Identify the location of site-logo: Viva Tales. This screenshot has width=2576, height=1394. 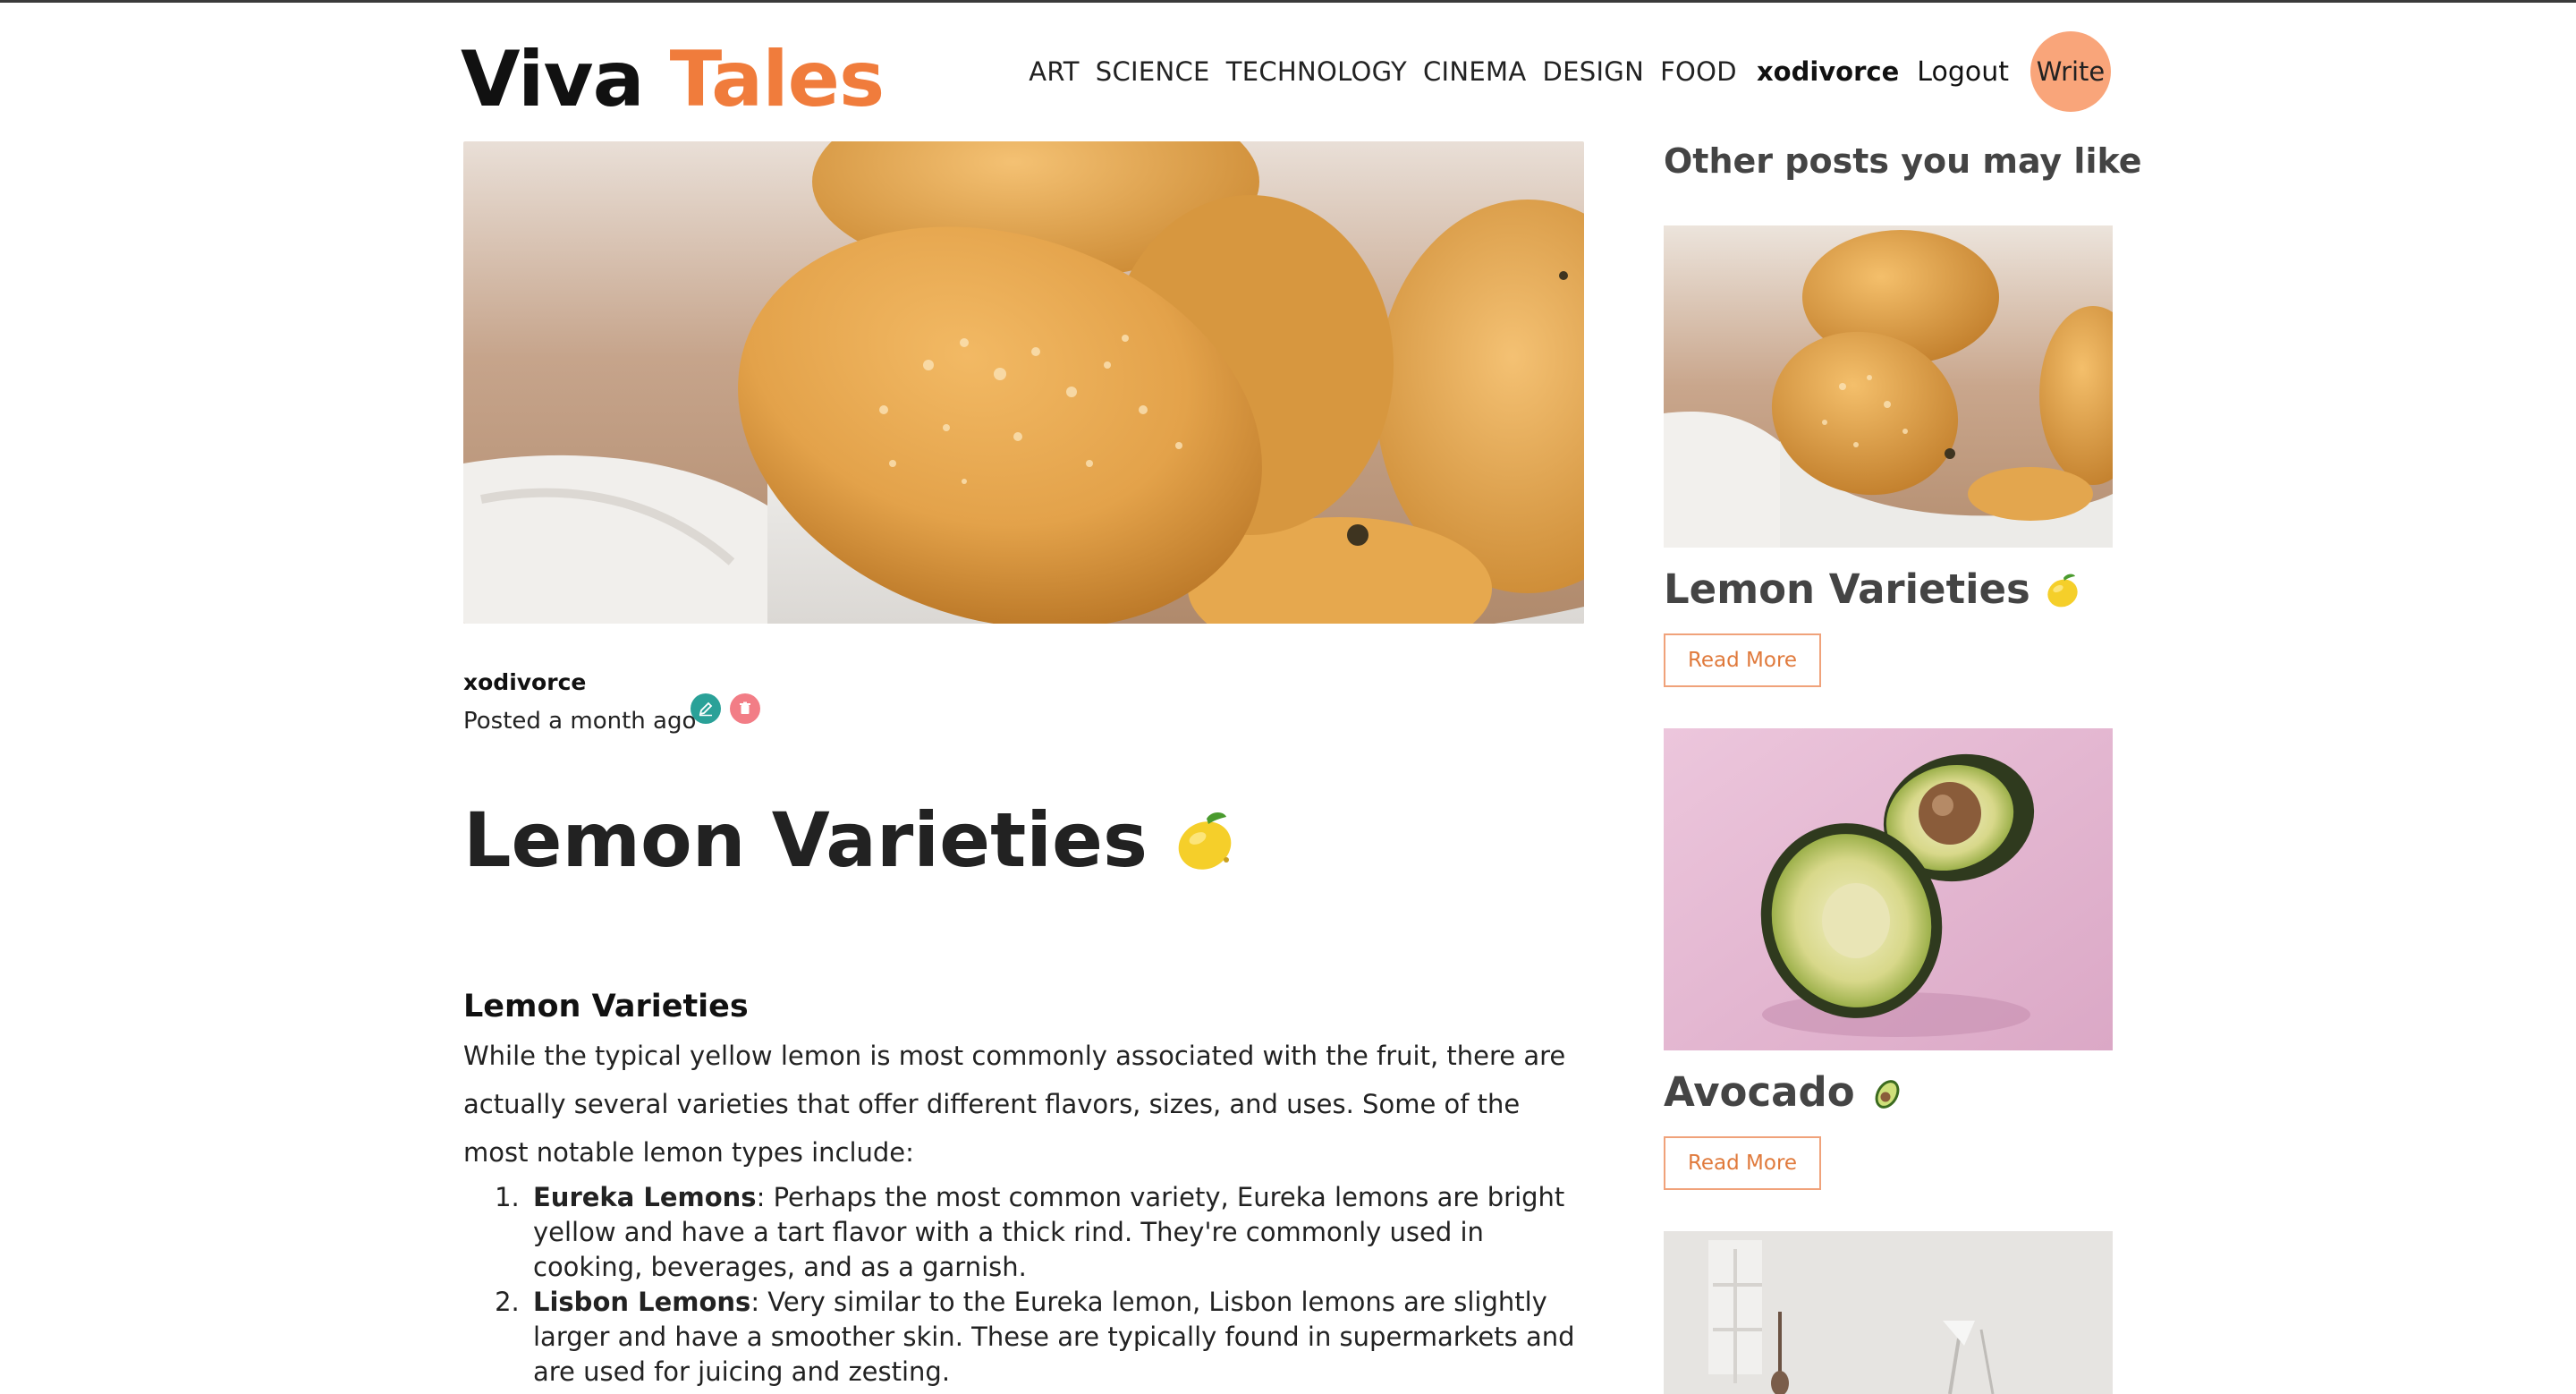
(673, 79).